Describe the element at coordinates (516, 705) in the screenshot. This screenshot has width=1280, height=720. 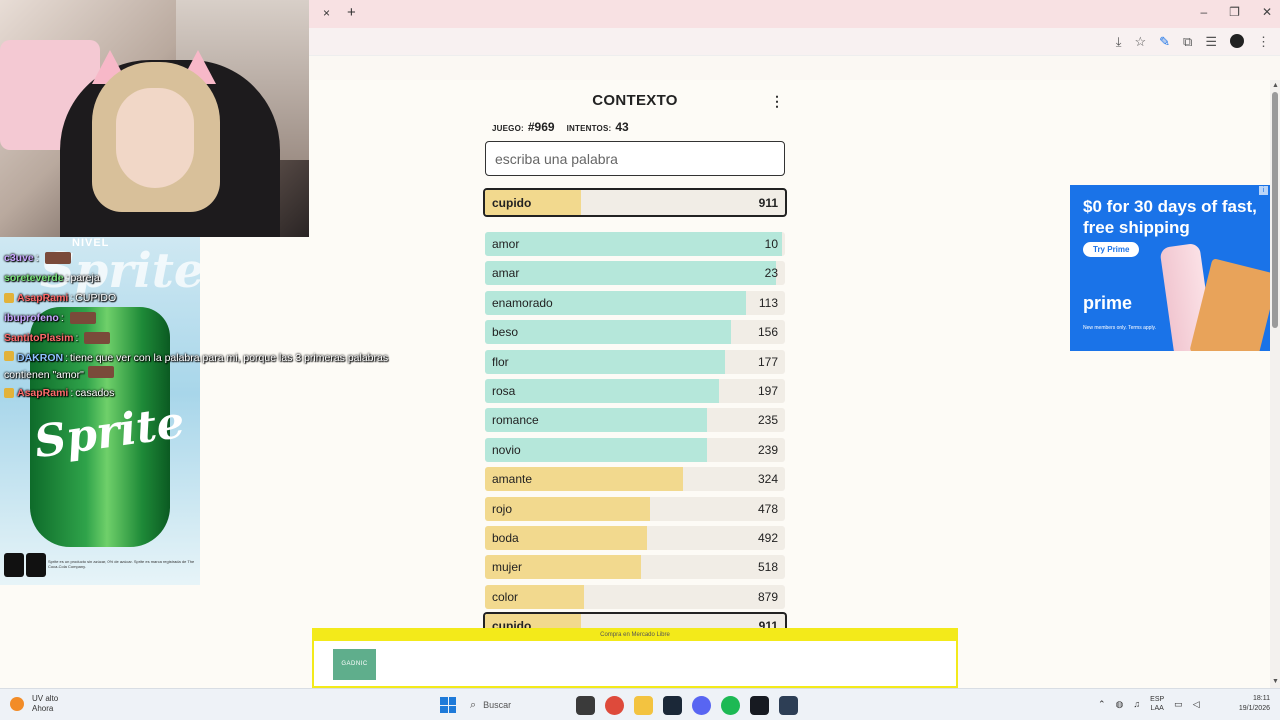
I see `taskbar-search: ⌕ Buscar` at that location.